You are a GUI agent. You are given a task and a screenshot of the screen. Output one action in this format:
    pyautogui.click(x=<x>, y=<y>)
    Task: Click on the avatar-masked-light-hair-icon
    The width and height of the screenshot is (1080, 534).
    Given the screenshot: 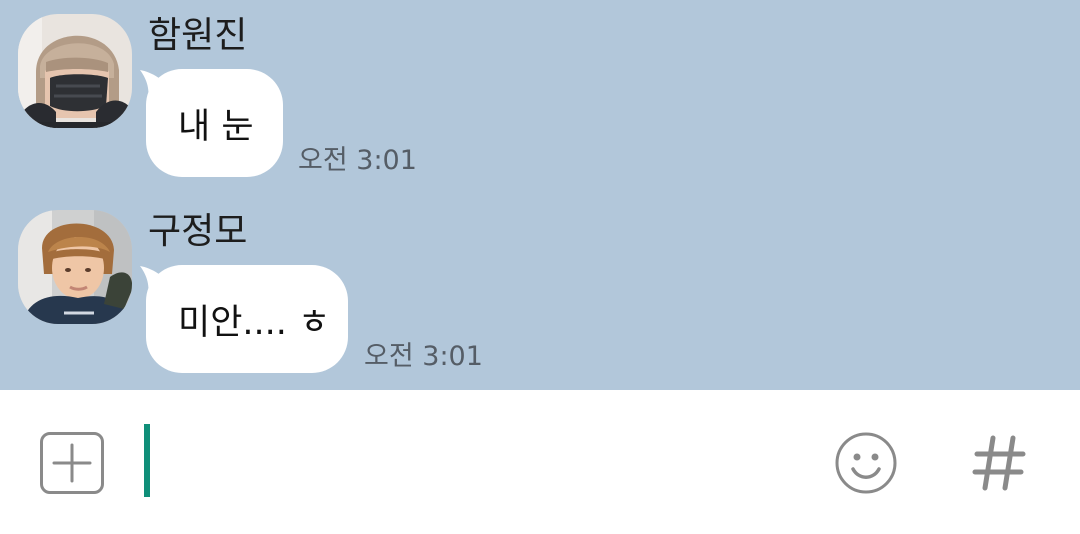 What is the action you would take?
    pyautogui.click(x=75, y=71)
    